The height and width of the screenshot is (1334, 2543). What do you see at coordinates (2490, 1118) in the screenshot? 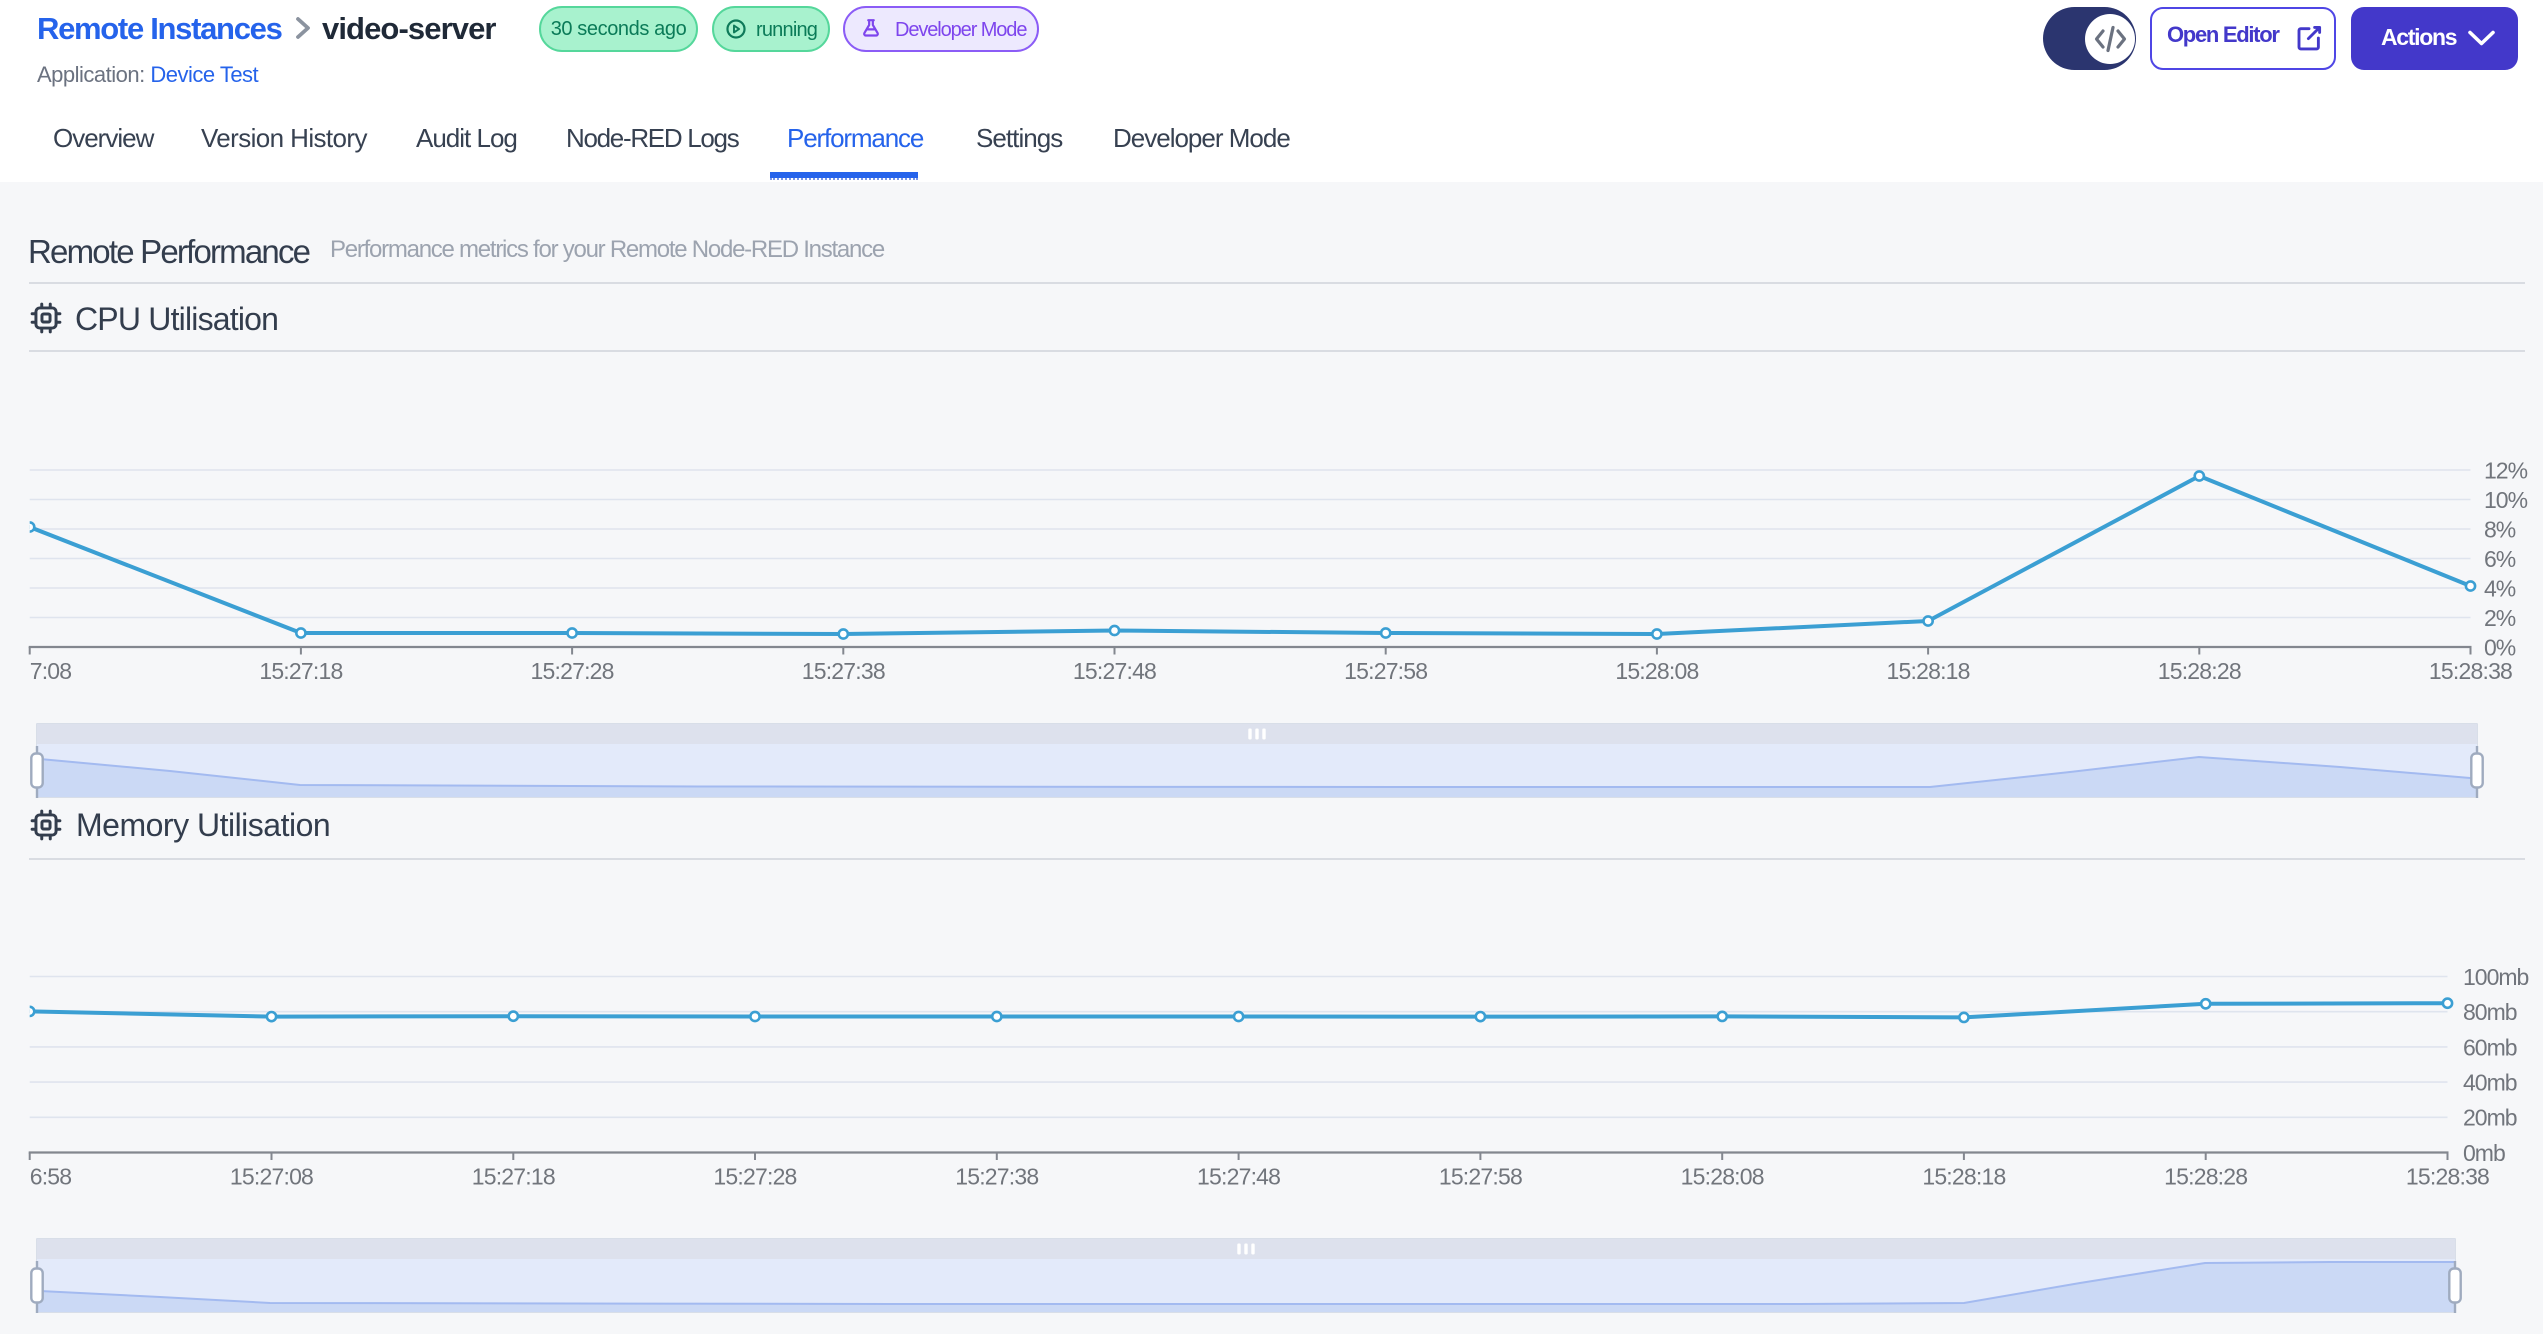
I see `svg-text: 20mb` at bounding box center [2490, 1118].